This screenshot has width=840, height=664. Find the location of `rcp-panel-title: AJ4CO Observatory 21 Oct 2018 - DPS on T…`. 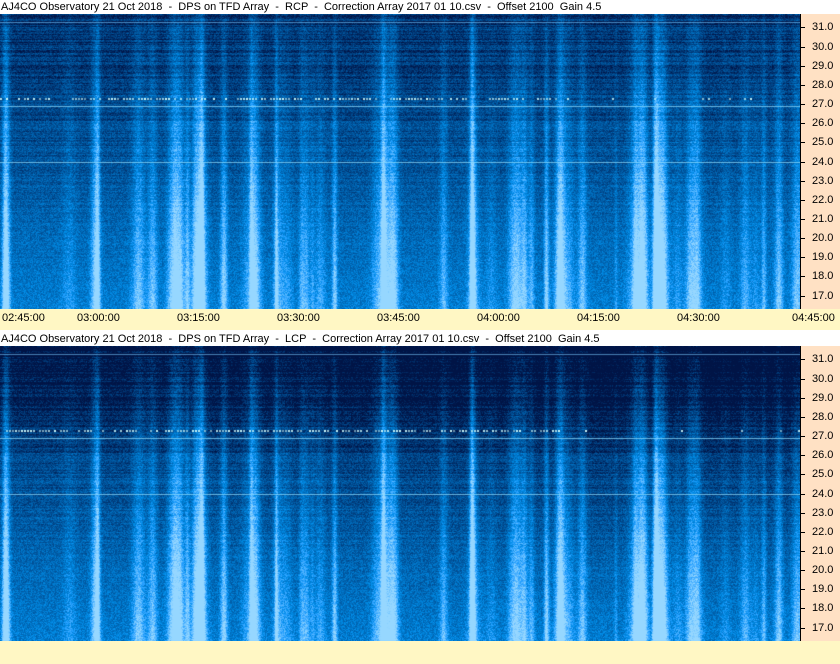

rcp-panel-title: AJ4CO Observatory 21 Oct 2018 - DPS on T… is located at coordinates (420, 7).